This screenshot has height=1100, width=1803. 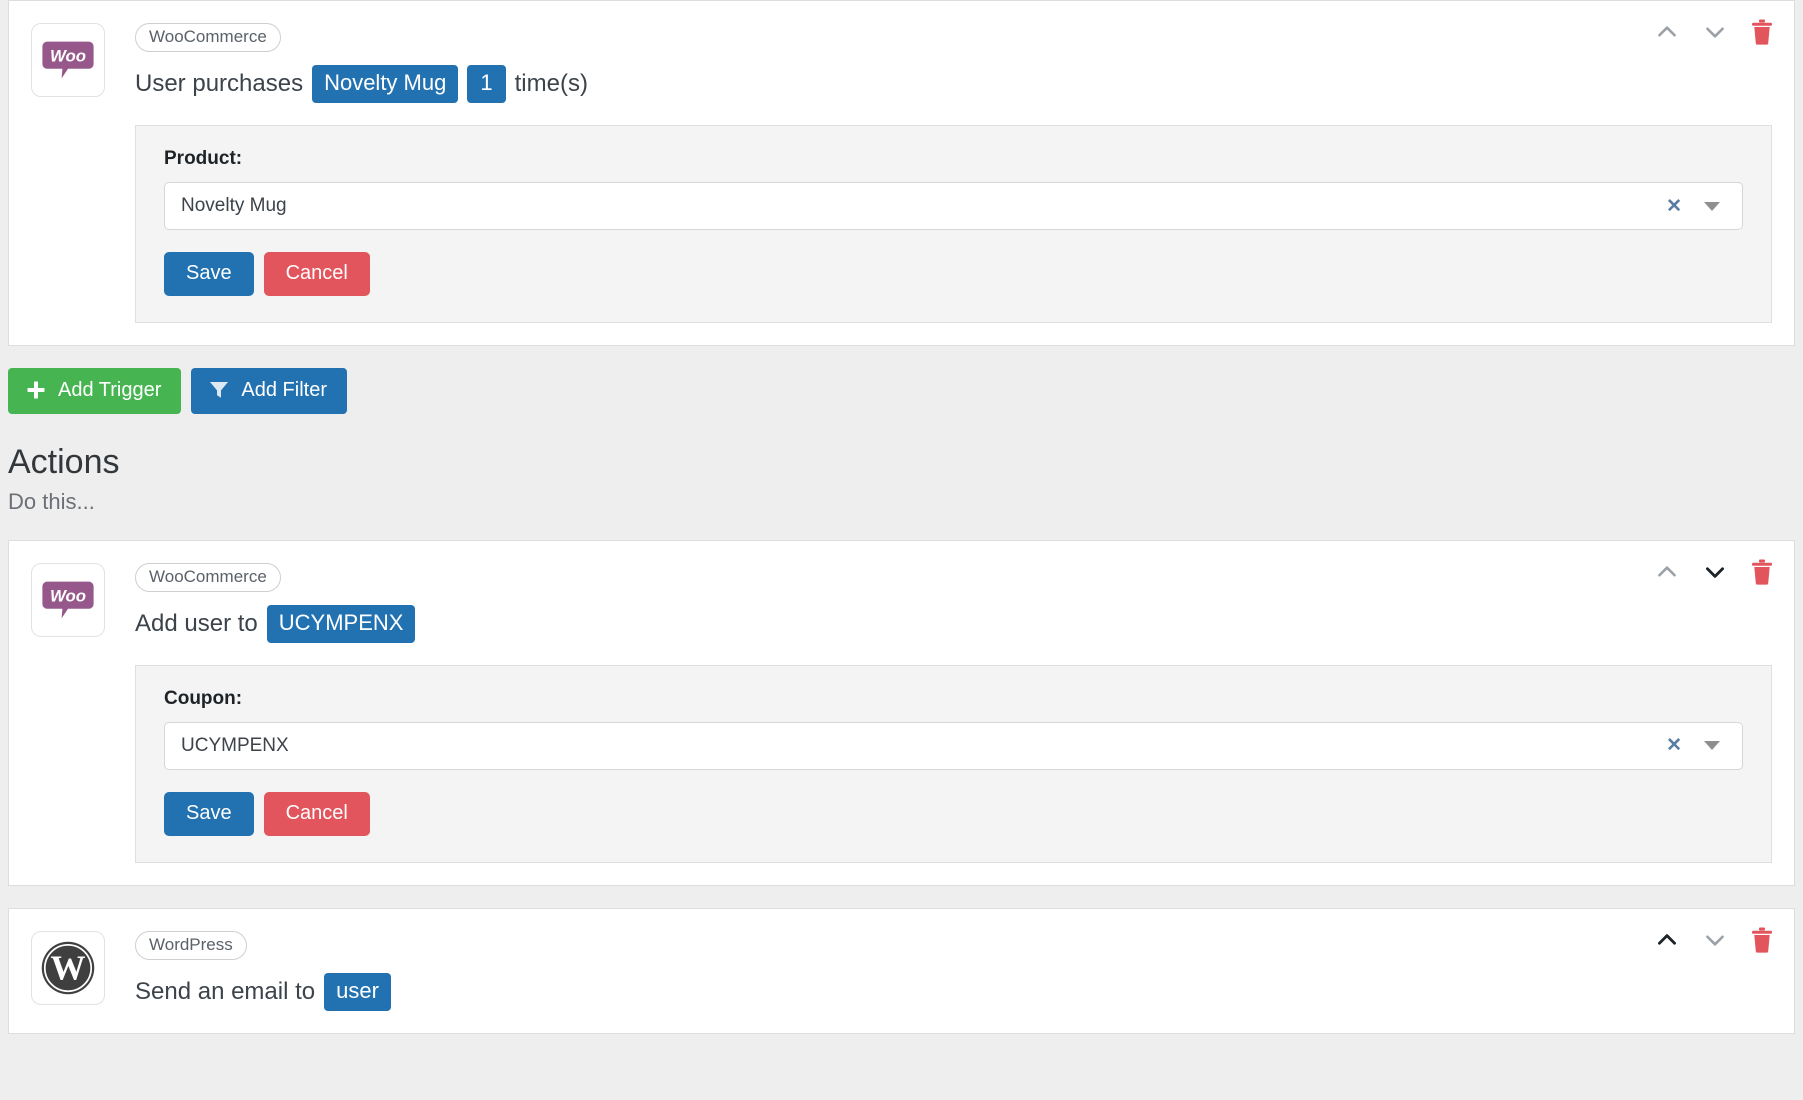 I want to click on integration-badge: WordPress, so click(x=191, y=945).